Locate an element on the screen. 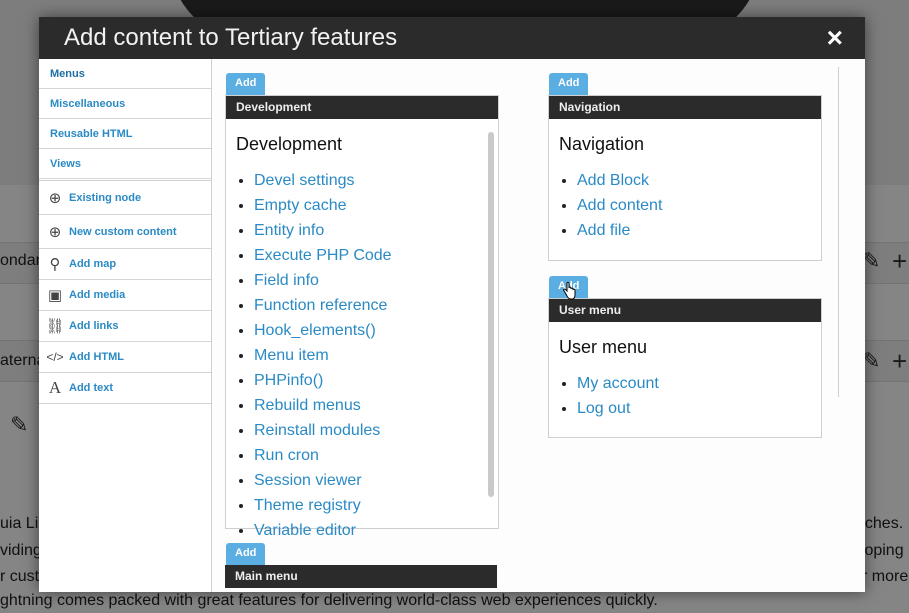  menu-link: Execute PHP Code is located at coordinates (323, 255).